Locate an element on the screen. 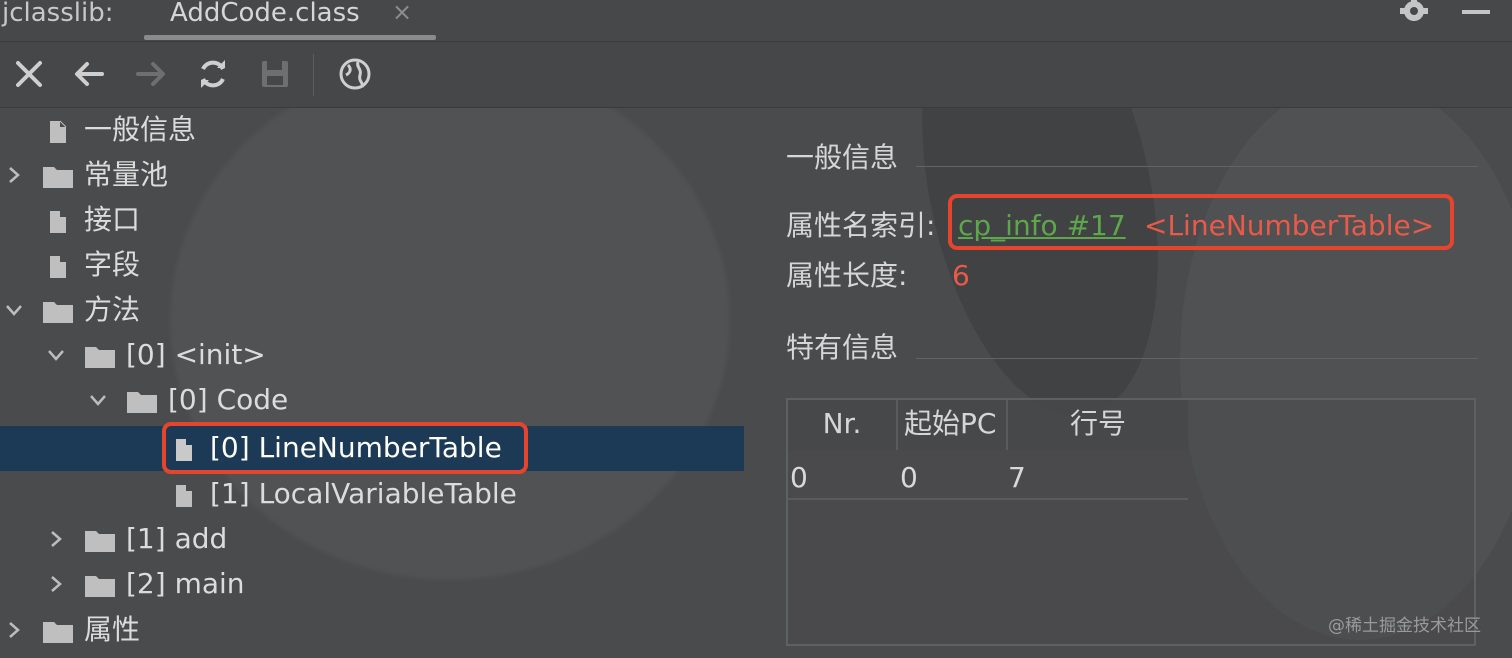  save-icon is located at coordinates (275, 74).